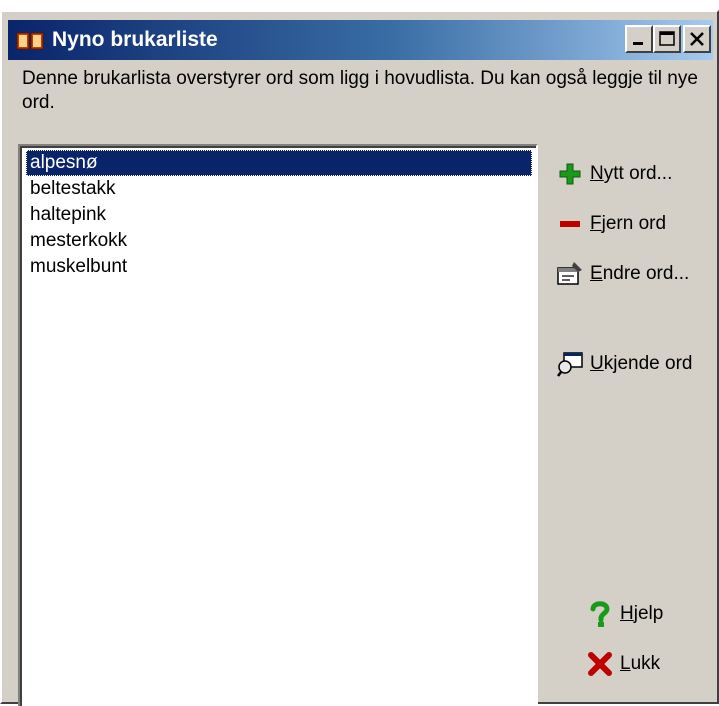 This screenshot has height=706, width=719. Describe the element at coordinates (638, 43) in the screenshot. I see `minimize-icon` at that location.